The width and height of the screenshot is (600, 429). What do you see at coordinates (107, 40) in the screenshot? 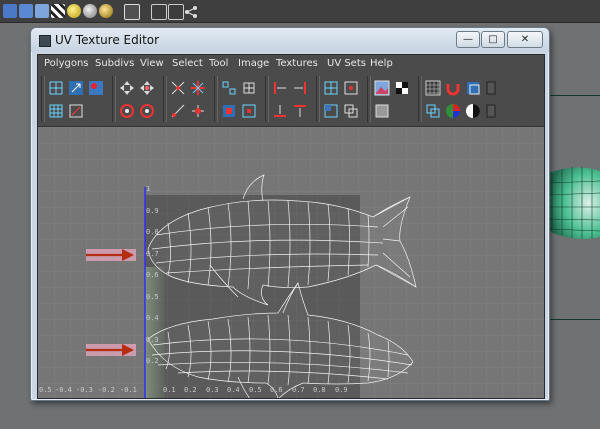
I see `window-title: UV Texture Editor` at bounding box center [107, 40].